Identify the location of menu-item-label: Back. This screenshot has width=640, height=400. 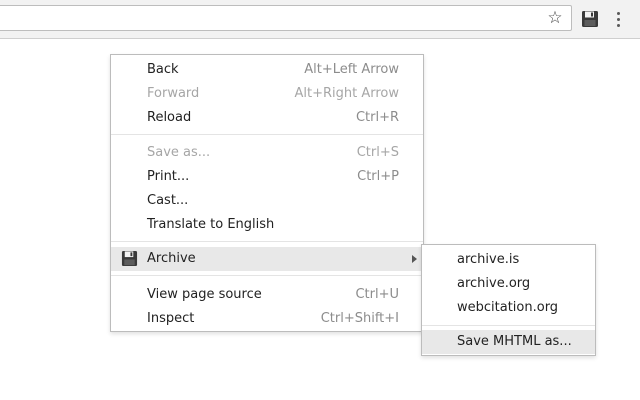
(163, 69).